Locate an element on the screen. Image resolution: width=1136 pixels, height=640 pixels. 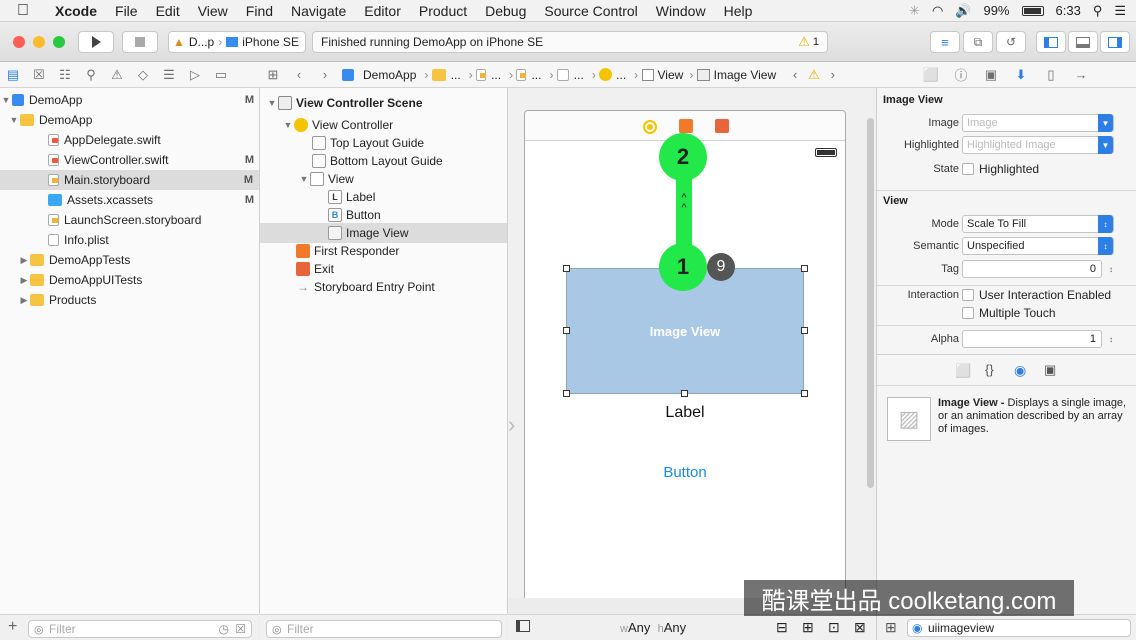
close-window-button is located at coordinates (19, 42).